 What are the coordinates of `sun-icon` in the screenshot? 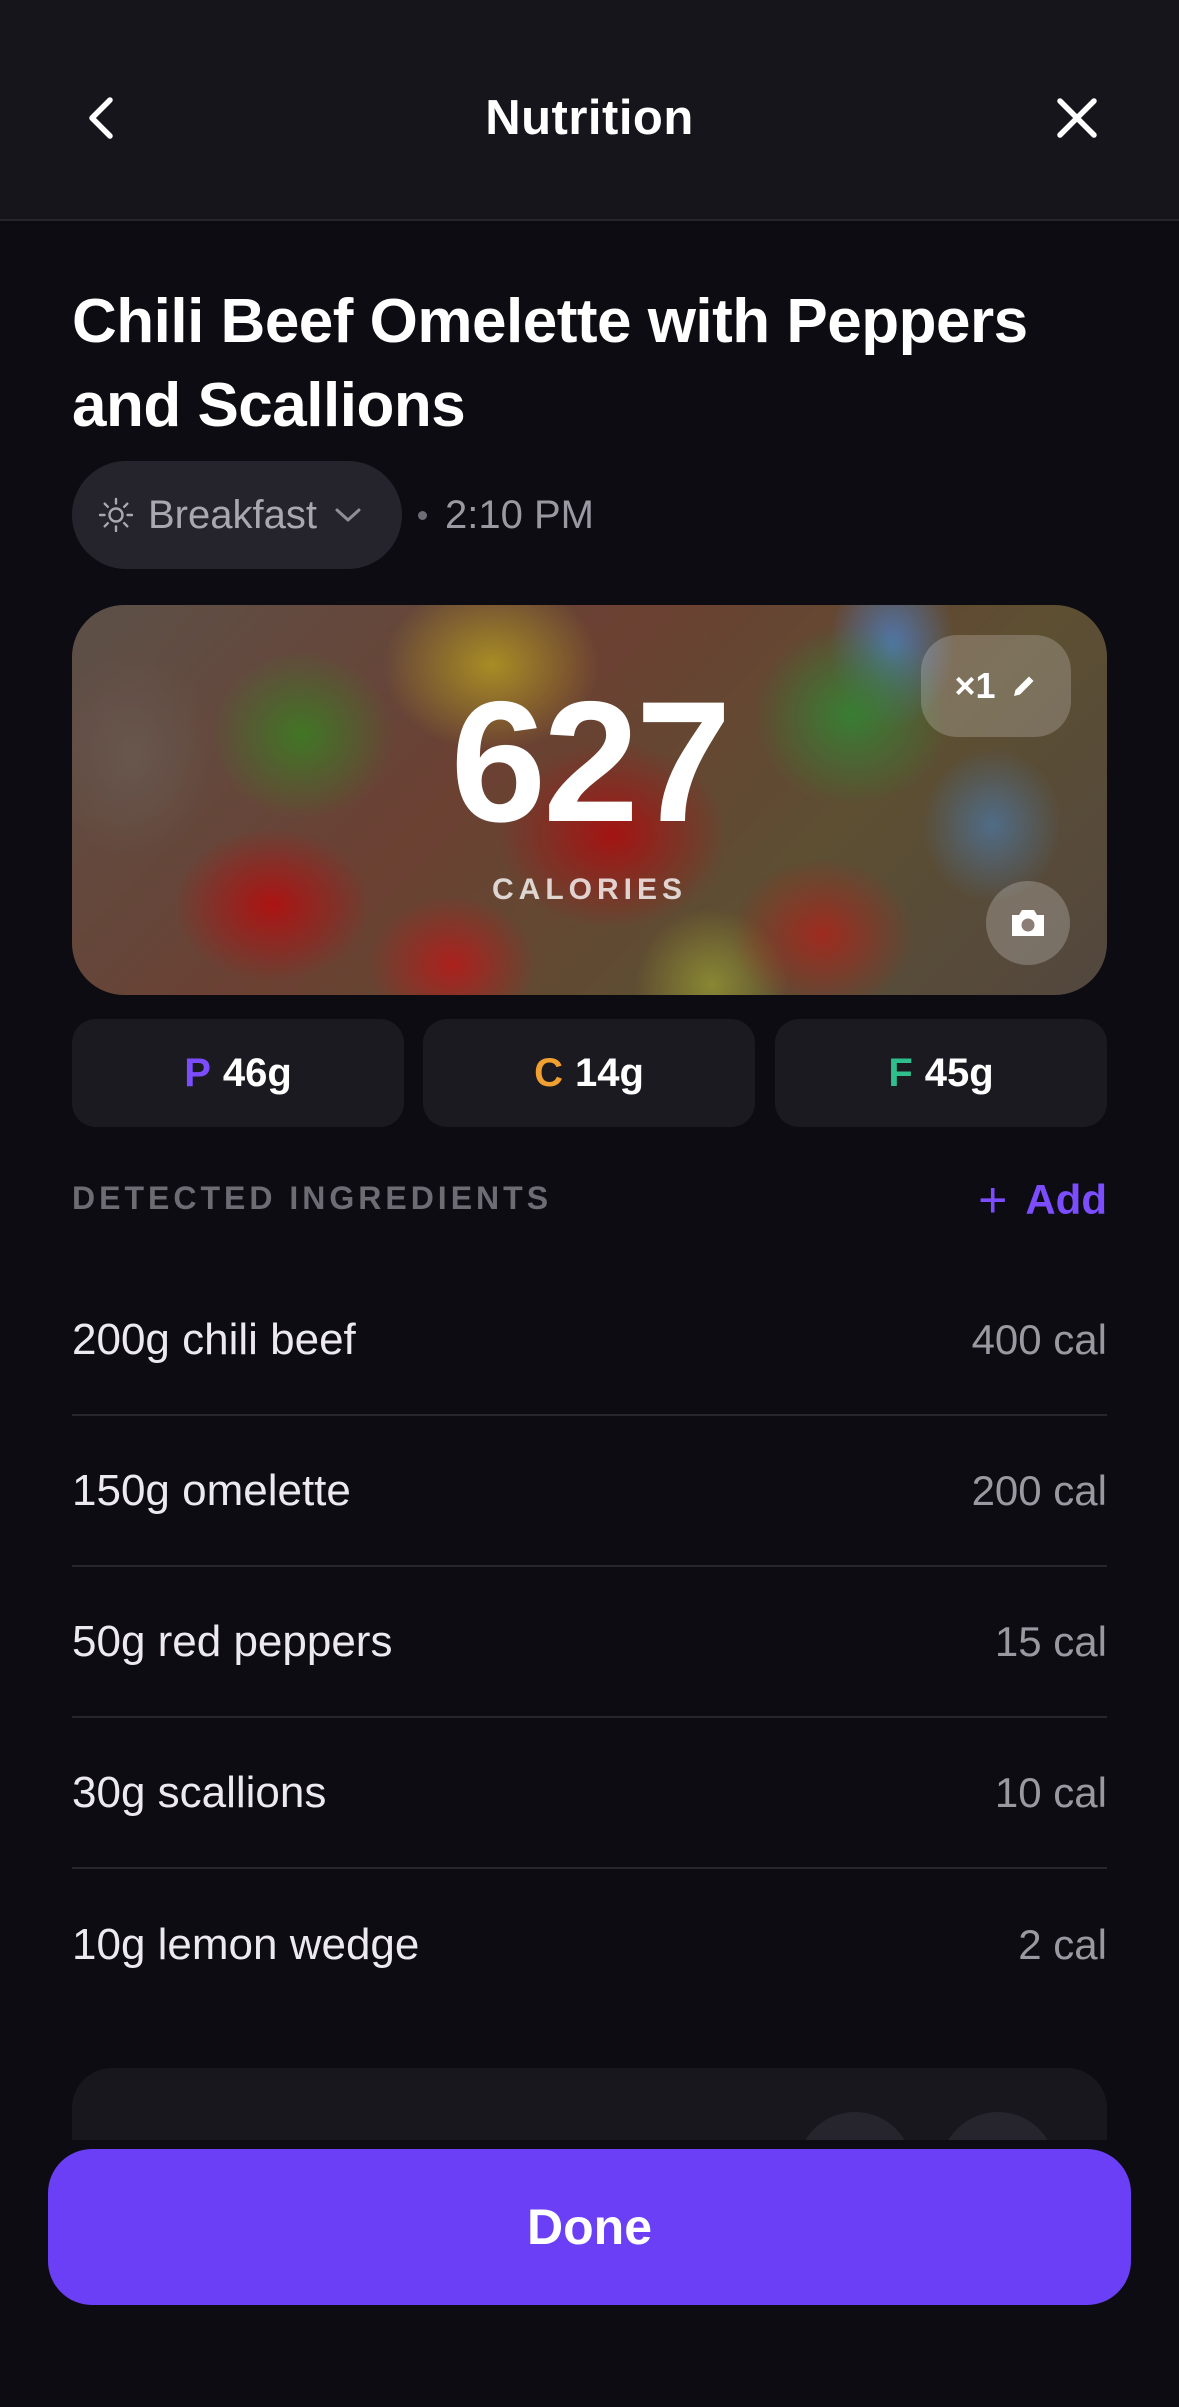 It's located at (116, 515).